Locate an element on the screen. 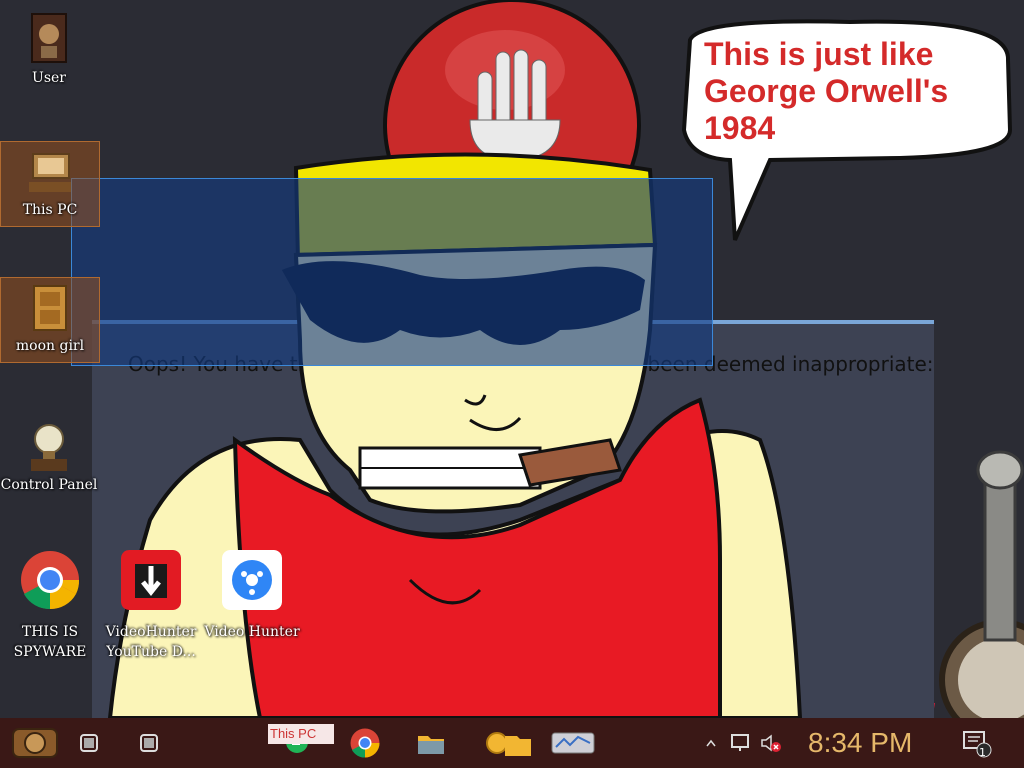 Image resolution: width=1024 pixels, height=768 pixels. gear-folder-icon is located at coordinates (508, 744).